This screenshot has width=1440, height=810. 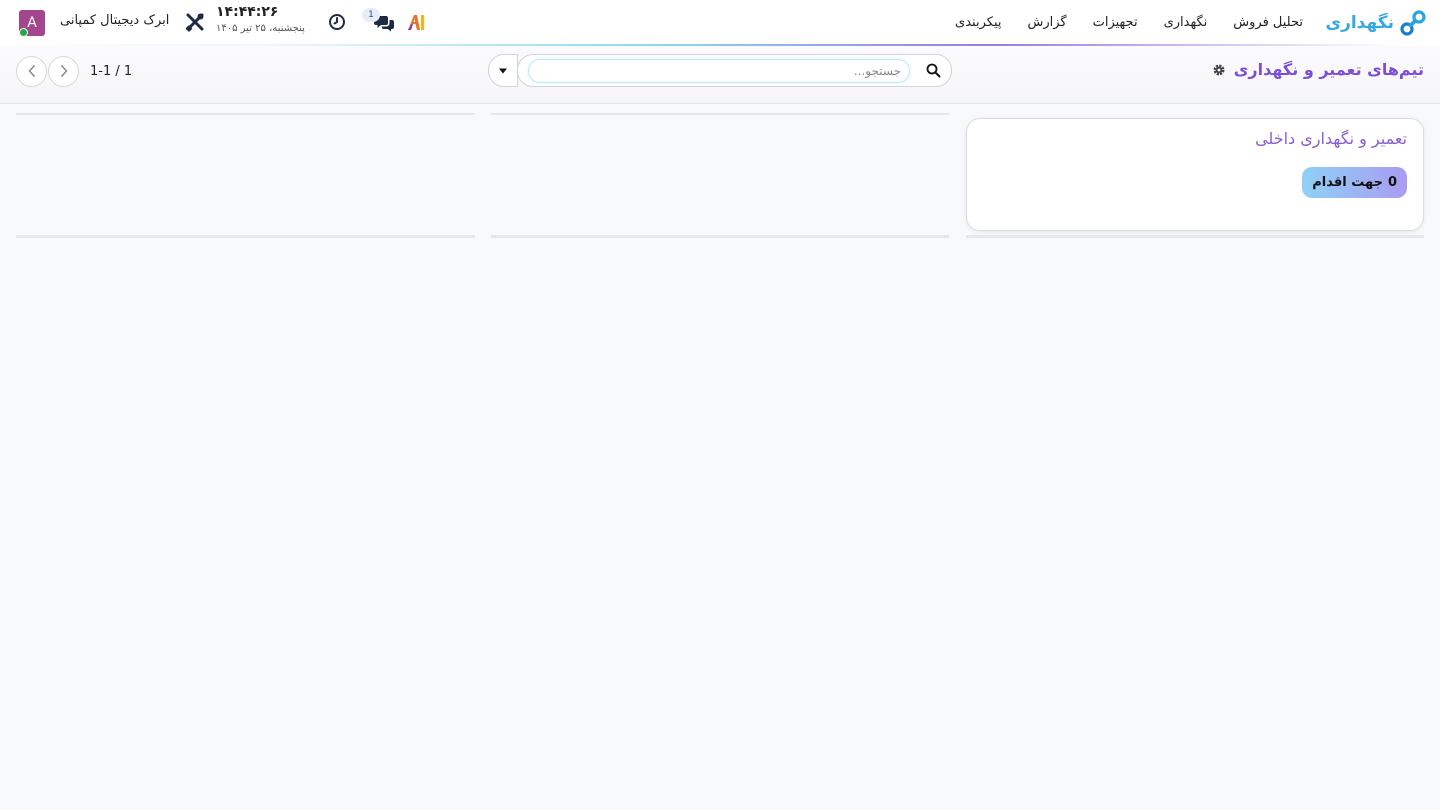 I want to click on ai-icon, so click(x=417, y=22).